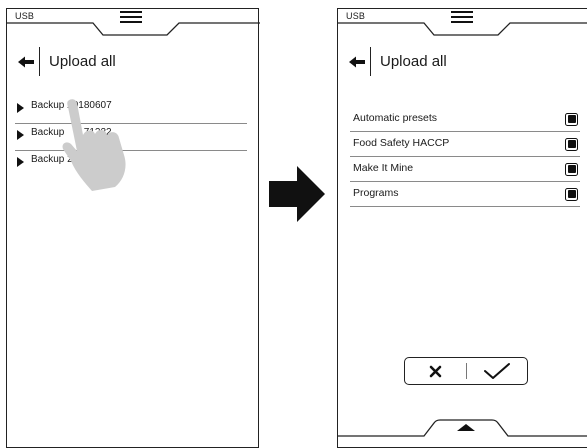 This screenshot has width=587, height=448. What do you see at coordinates (465, 119) in the screenshot?
I see `option-automatic-presets: Automatic presets` at bounding box center [465, 119].